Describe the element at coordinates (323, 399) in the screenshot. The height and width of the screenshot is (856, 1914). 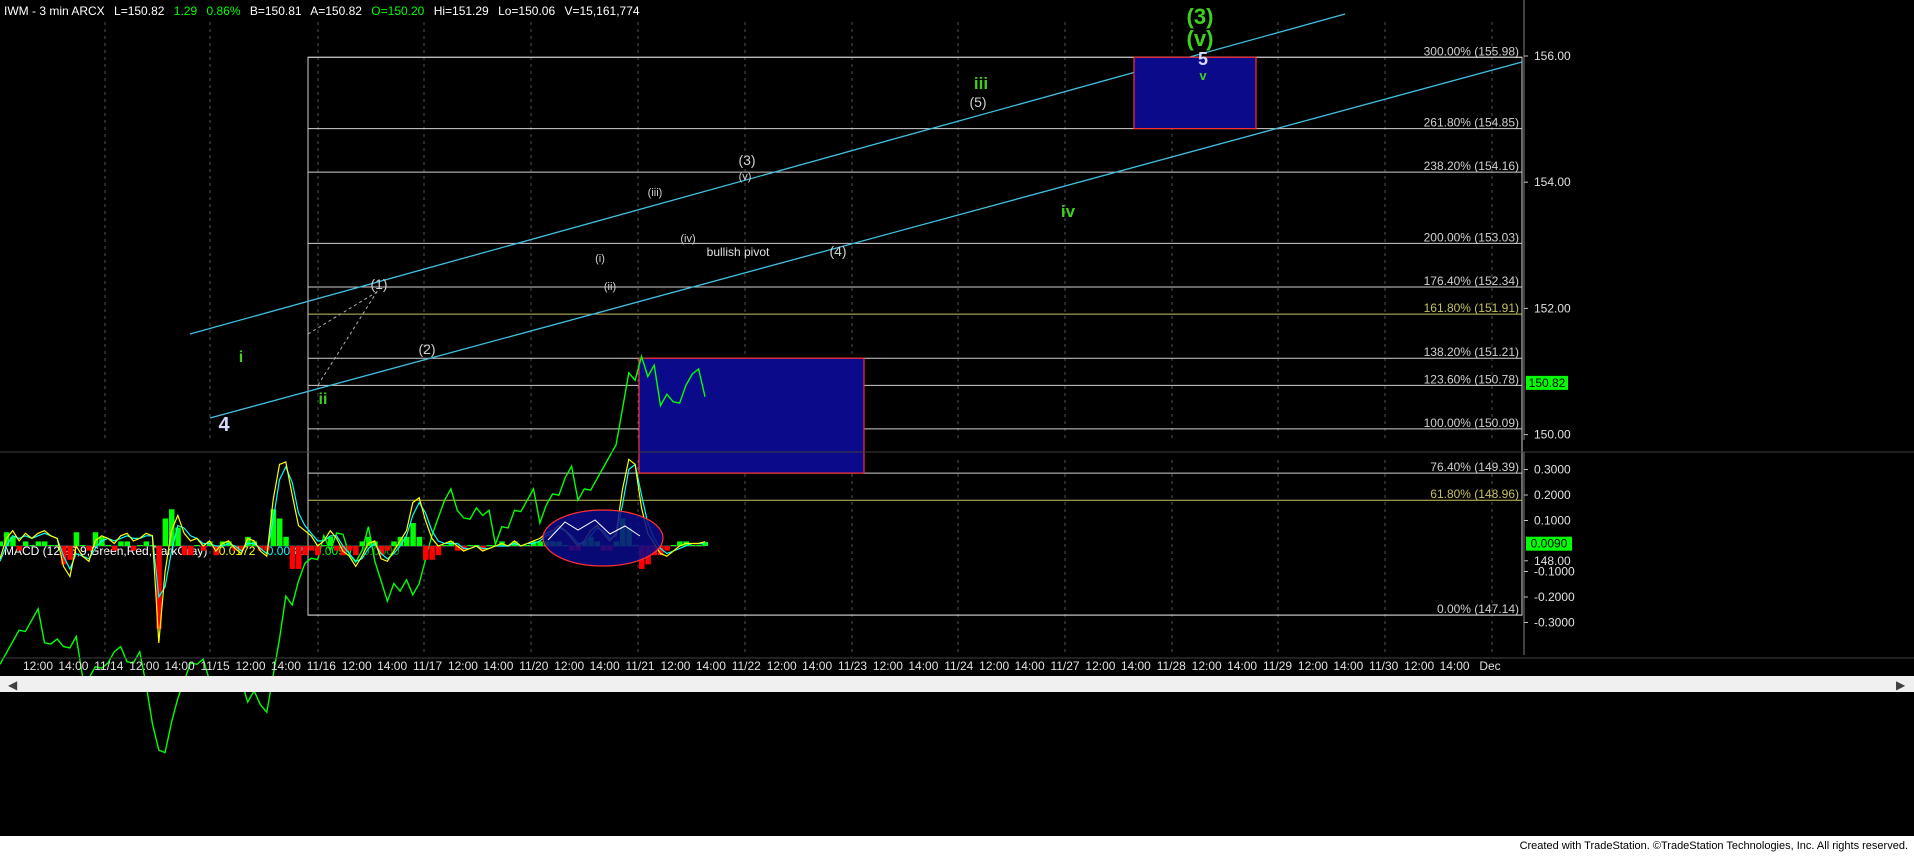
I see `wave-label-ii: ii` at that location.